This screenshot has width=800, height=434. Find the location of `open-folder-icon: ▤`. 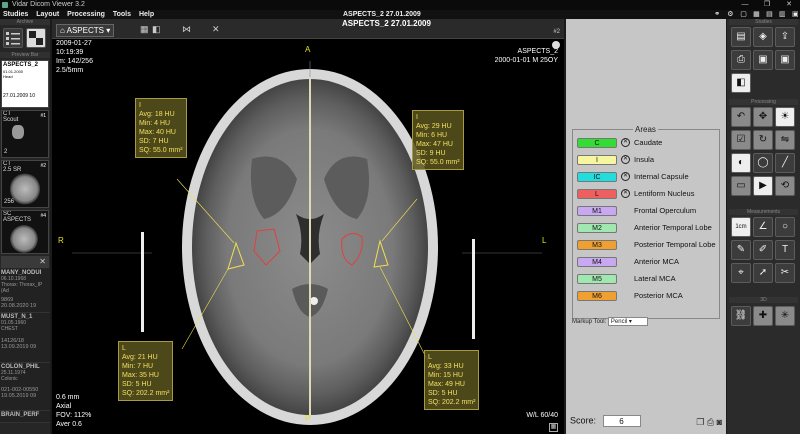

open-folder-icon: ▤ is located at coordinates (741, 37).